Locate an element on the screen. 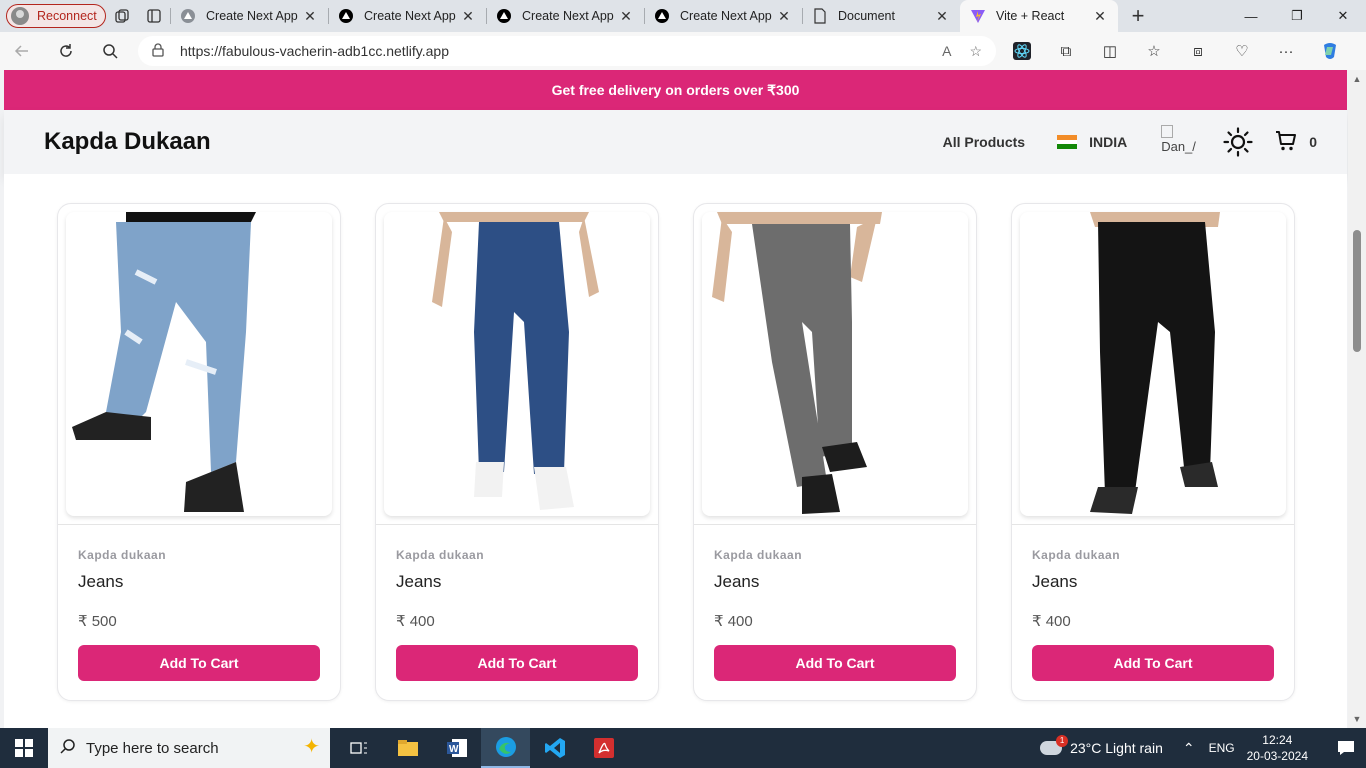 The height and width of the screenshot is (768, 1366). clock-date: 20-03-2024 is located at coordinates (1277, 756).